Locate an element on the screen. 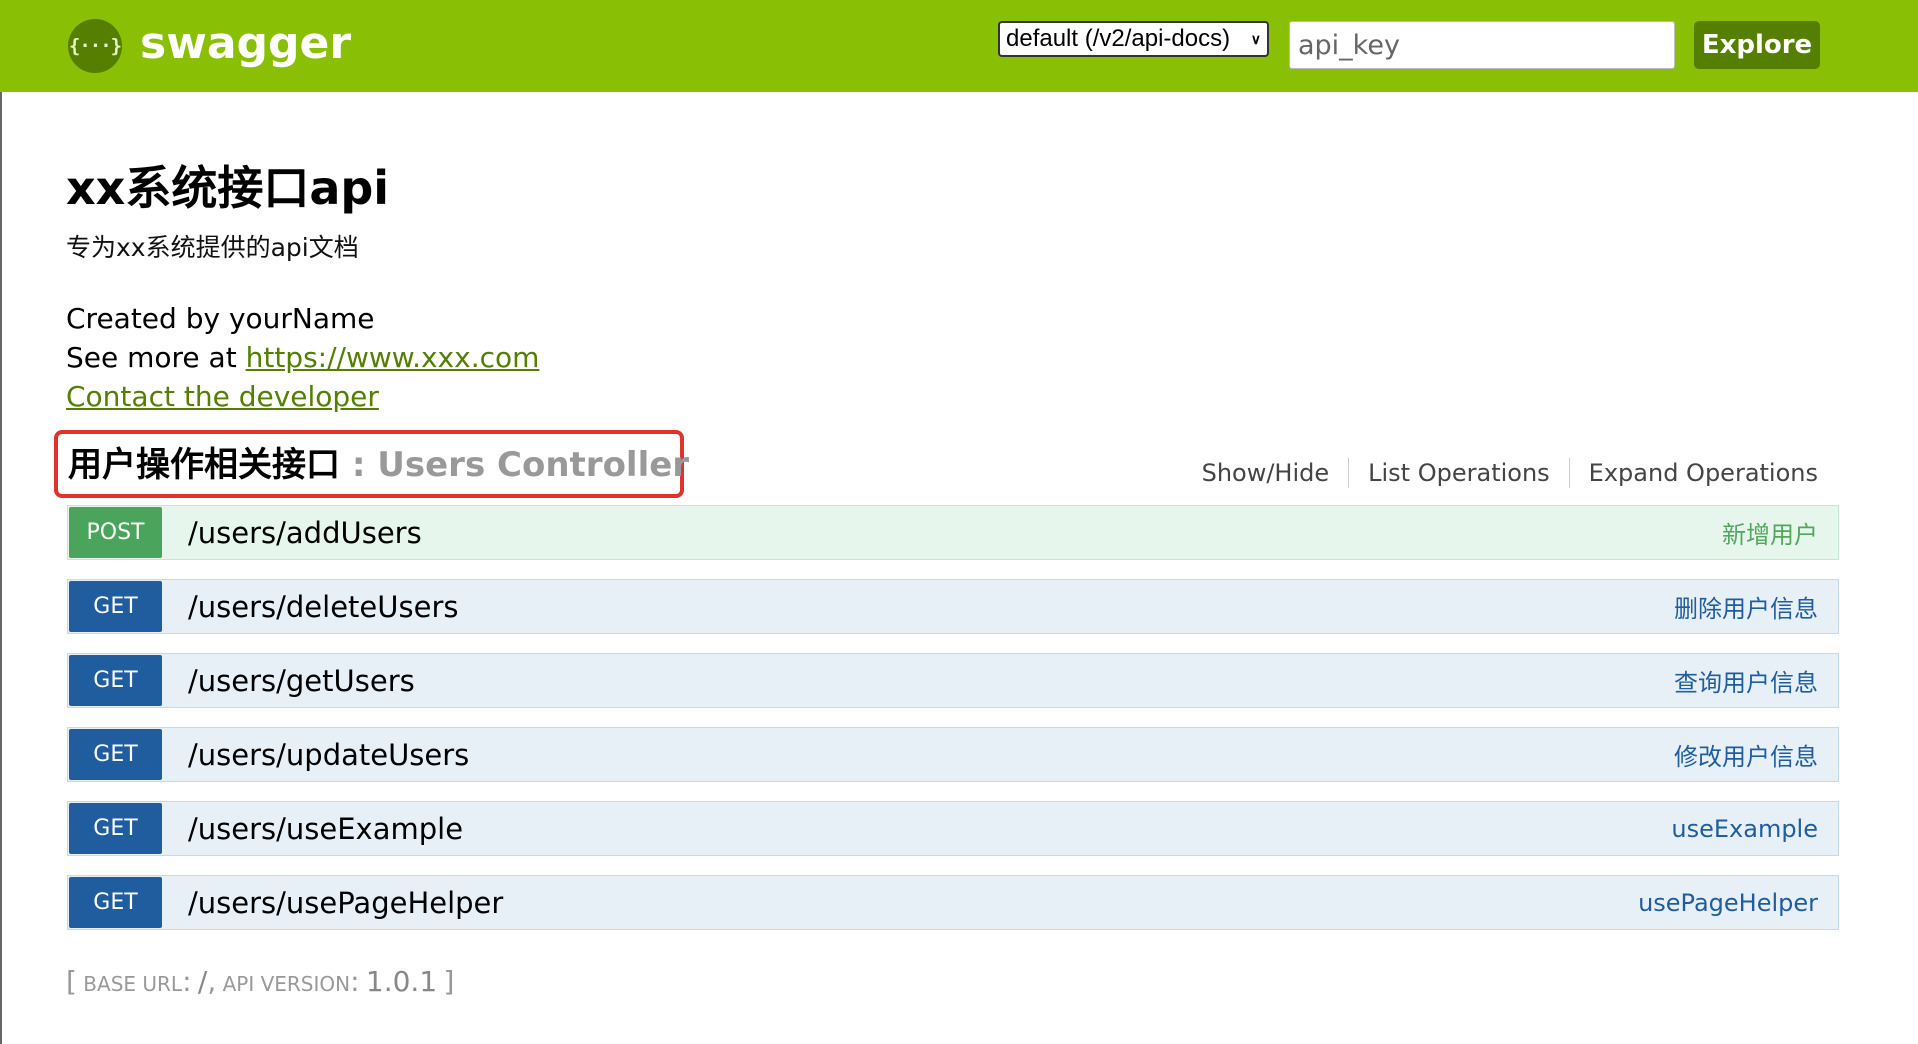 Image resolution: width=1918 pixels, height=1044 pixels. see-more-line: See more at https://www.xxx.com is located at coordinates (302, 358).